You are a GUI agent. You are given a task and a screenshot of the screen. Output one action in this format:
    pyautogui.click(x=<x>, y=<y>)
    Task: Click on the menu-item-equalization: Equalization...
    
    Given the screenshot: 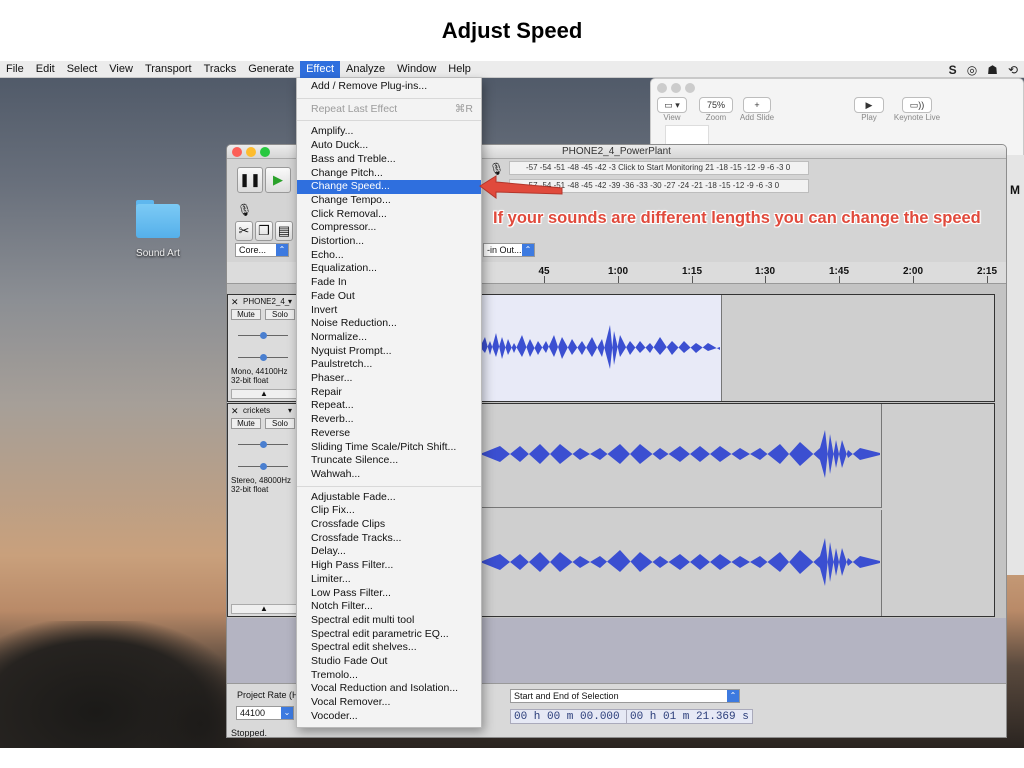 What is the action you would take?
    pyautogui.click(x=389, y=269)
    